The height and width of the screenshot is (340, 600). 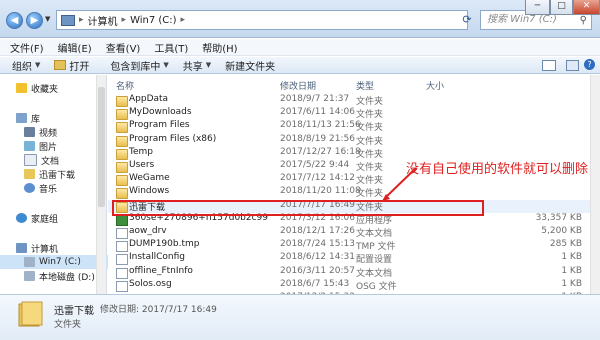 I want to click on sidebar-item-label: 库, so click(x=36, y=119).